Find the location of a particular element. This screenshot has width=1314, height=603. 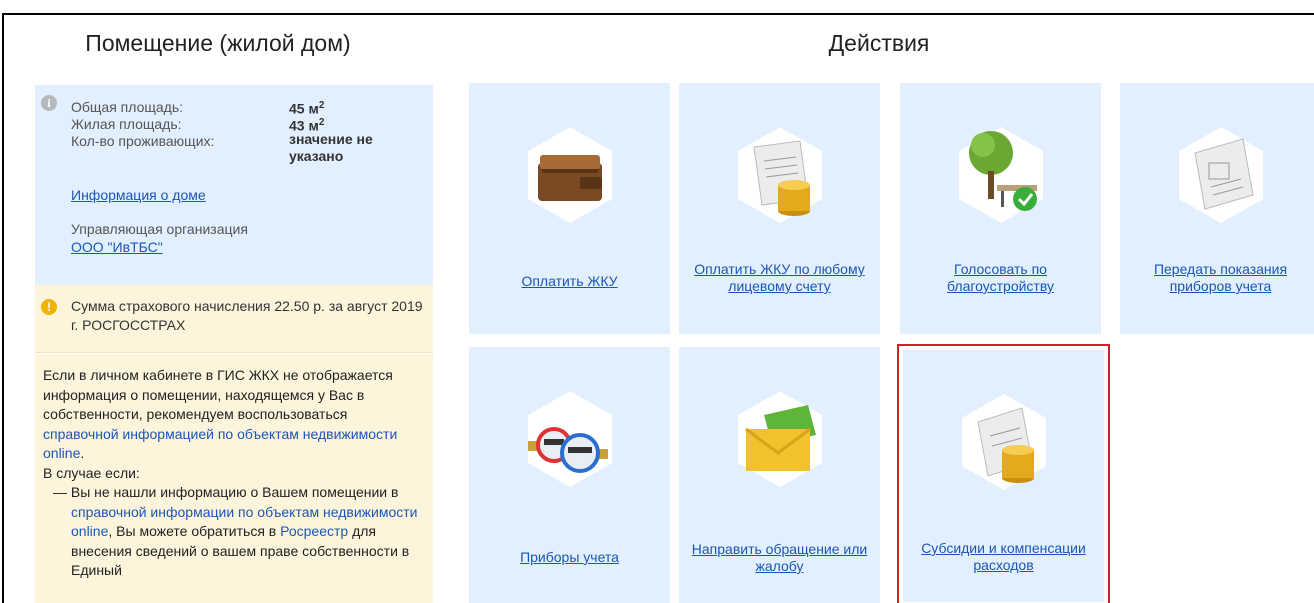

account-coins-icon is located at coordinates (779, 175).